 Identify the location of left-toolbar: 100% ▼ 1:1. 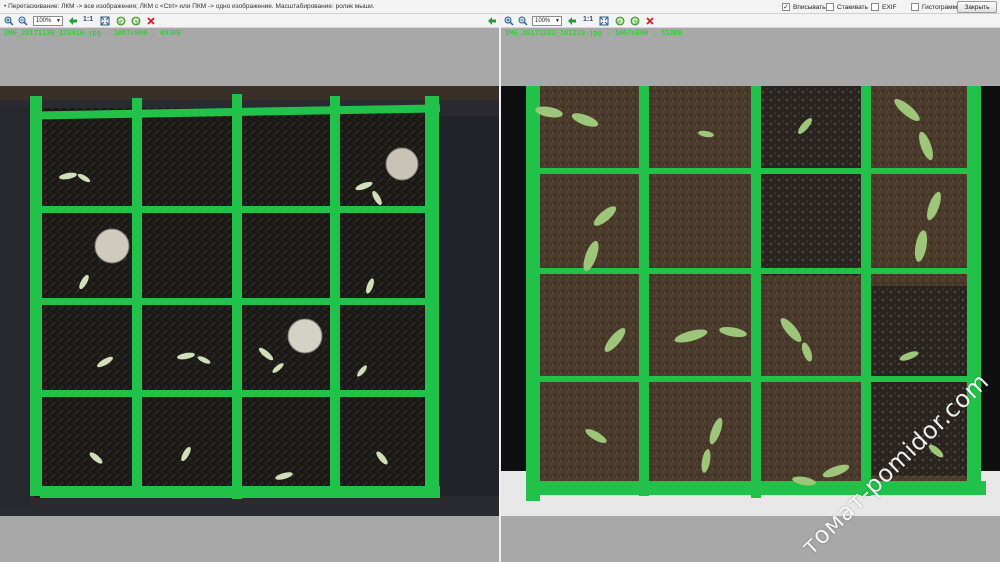
(249, 21).